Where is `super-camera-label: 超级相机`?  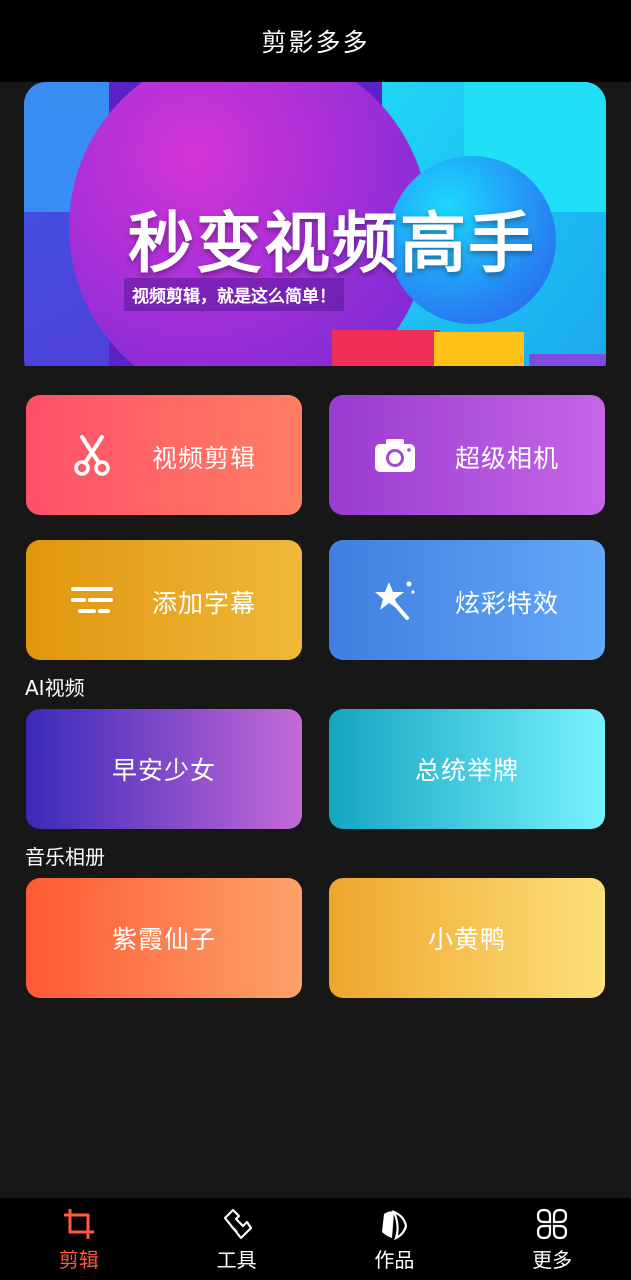 super-camera-label: 超级相机 is located at coordinates (507, 458).